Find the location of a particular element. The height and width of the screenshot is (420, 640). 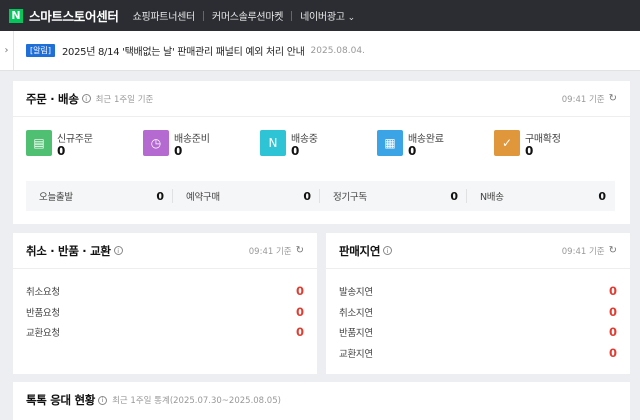

stat-confirmed: ✓ 구매확정 0 is located at coordinates (552, 144).